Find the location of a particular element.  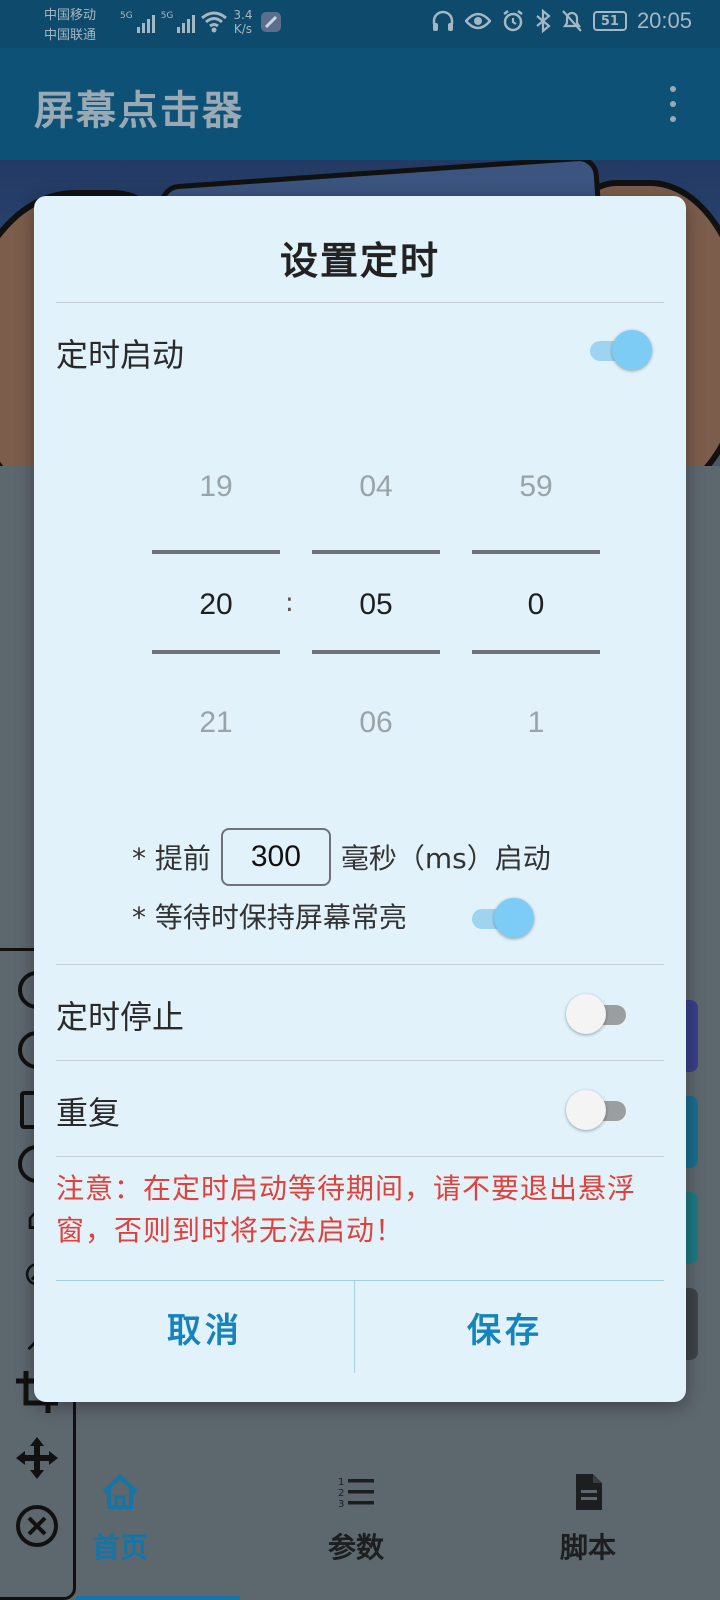

network-indicators: 5G 5G 3.4 K/s is located at coordinates (201, 22).